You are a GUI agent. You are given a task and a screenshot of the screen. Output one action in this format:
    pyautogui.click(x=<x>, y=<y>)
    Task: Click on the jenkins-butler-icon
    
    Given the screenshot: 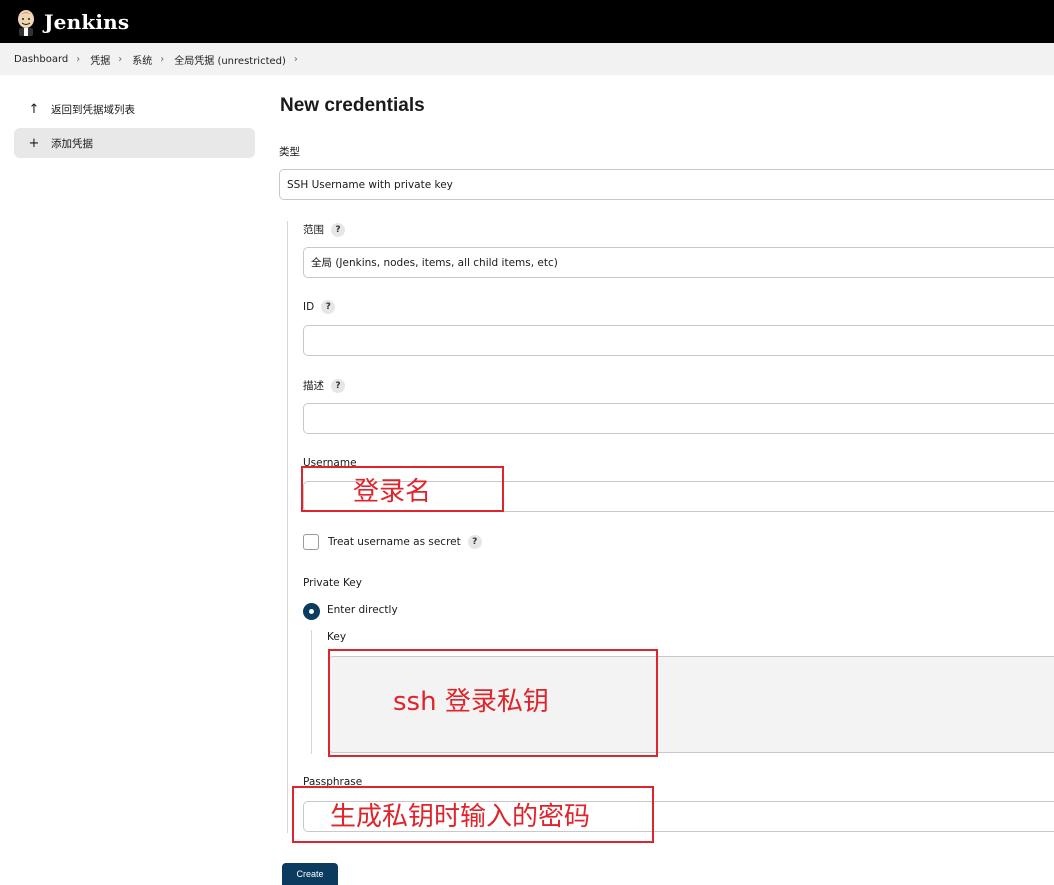 What is the action you would take?
    pyautogui.click(x=26, y=22)
    